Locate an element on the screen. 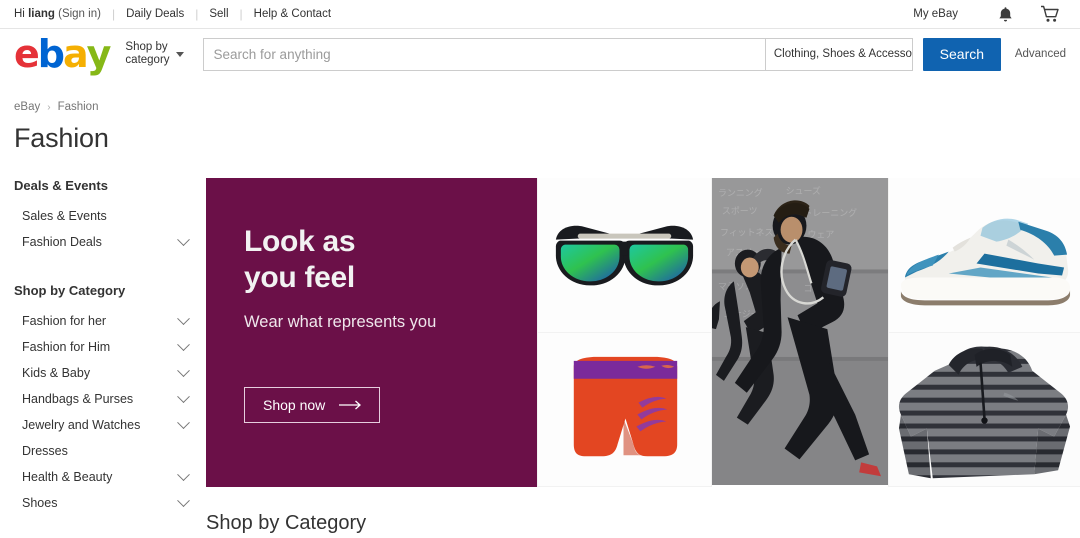 The width and height of the screenshot is (1080, 538). shop-now-button: Shop now is located at coordinates (312, 405).